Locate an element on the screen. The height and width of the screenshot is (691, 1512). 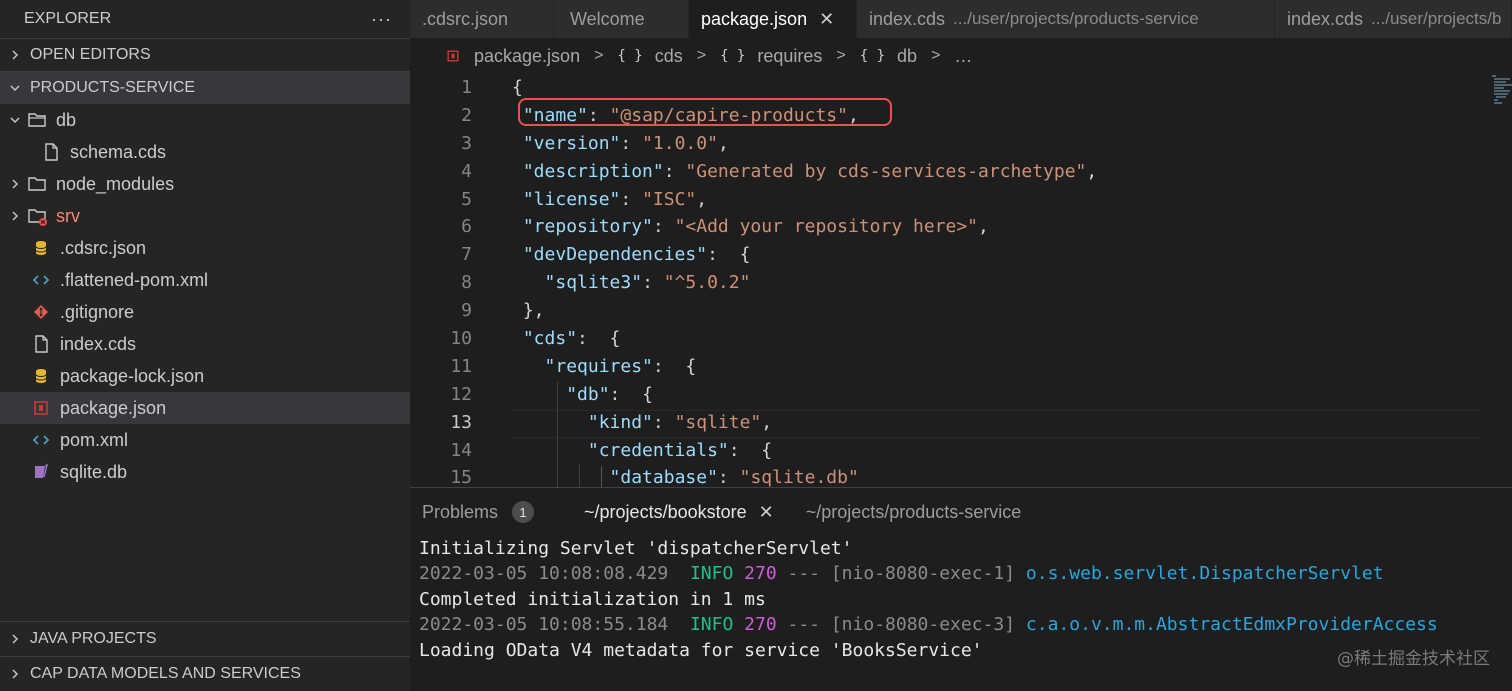
tree-item-srv: srv is located at coordinates (205, 216).